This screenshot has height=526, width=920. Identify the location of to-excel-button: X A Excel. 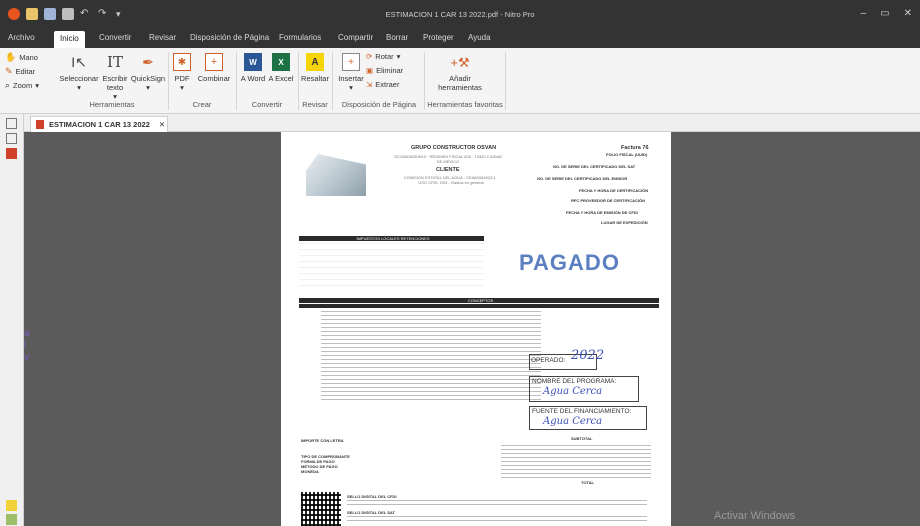
(281, 68).